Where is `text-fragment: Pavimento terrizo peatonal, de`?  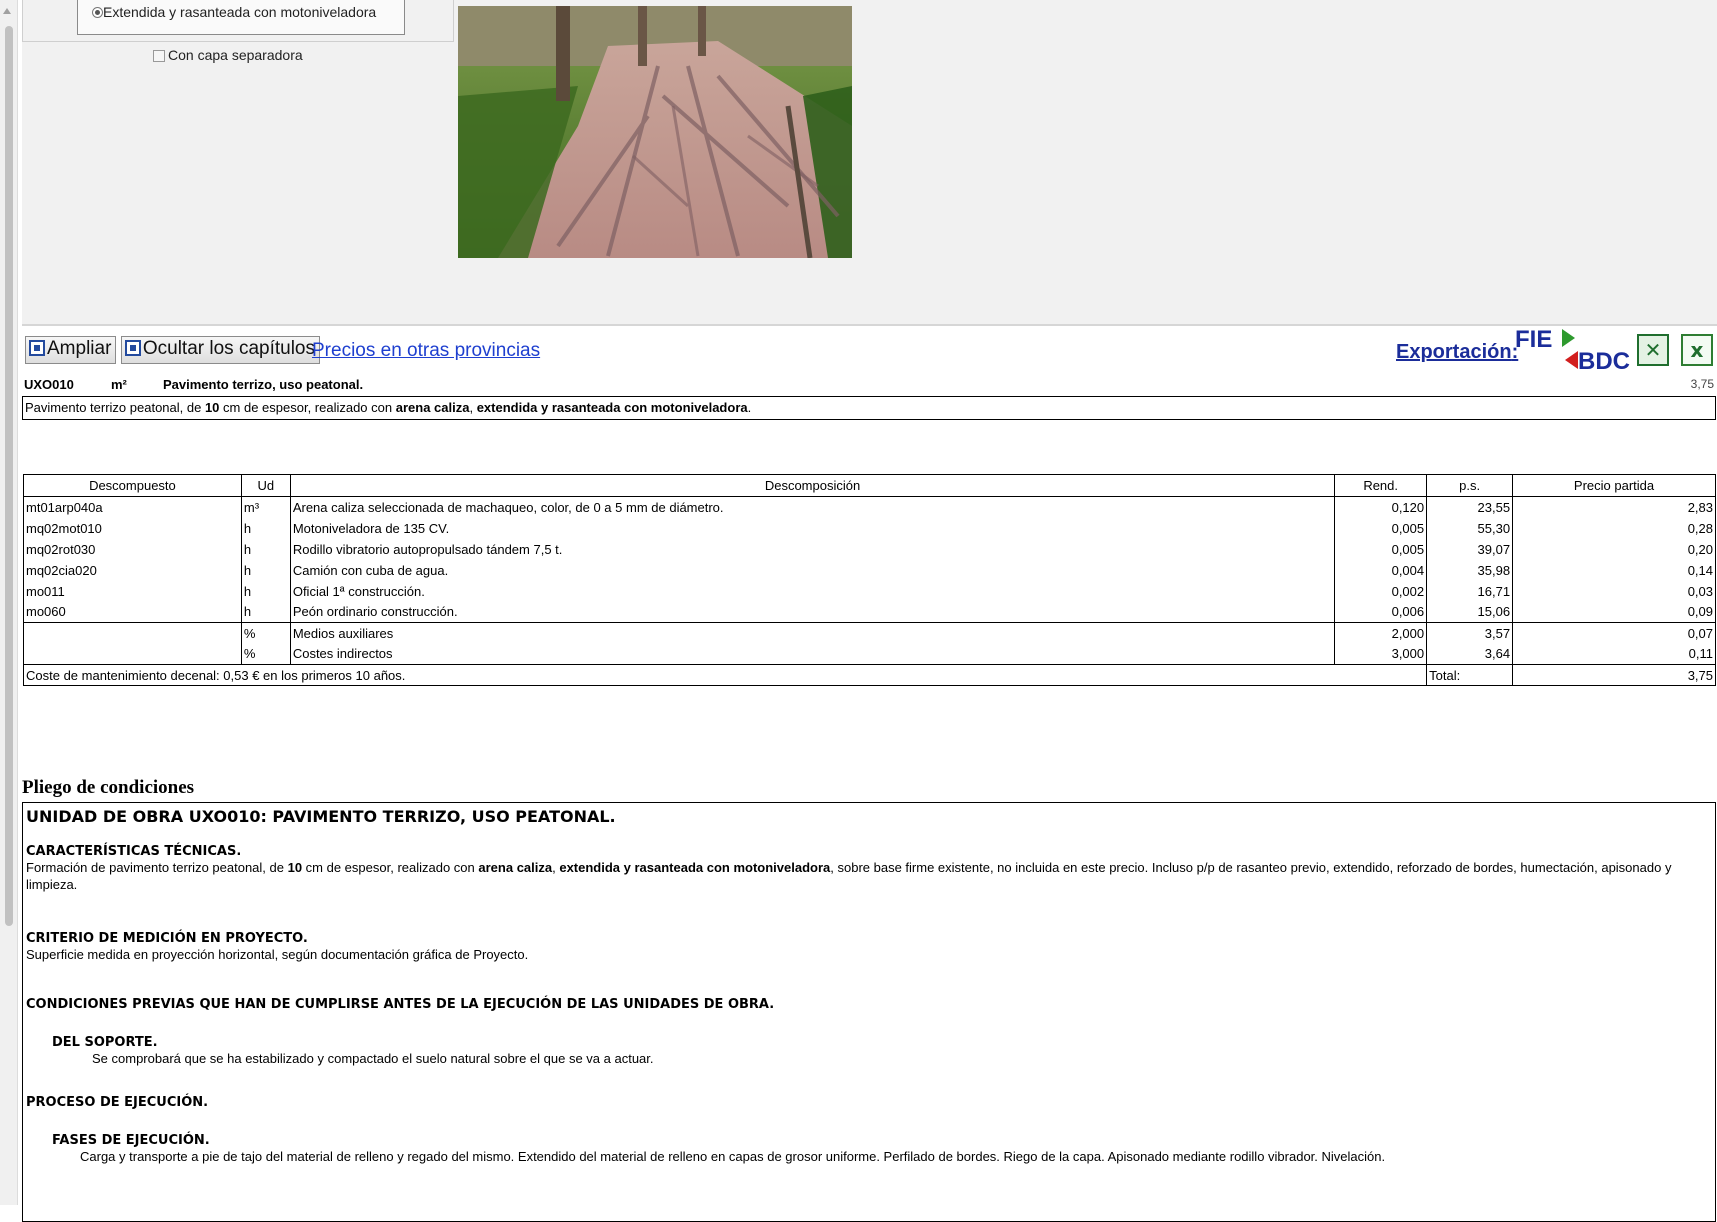 text-fragment: Pavimento terrizo peatonal, de is located at coordinates (115, 407).